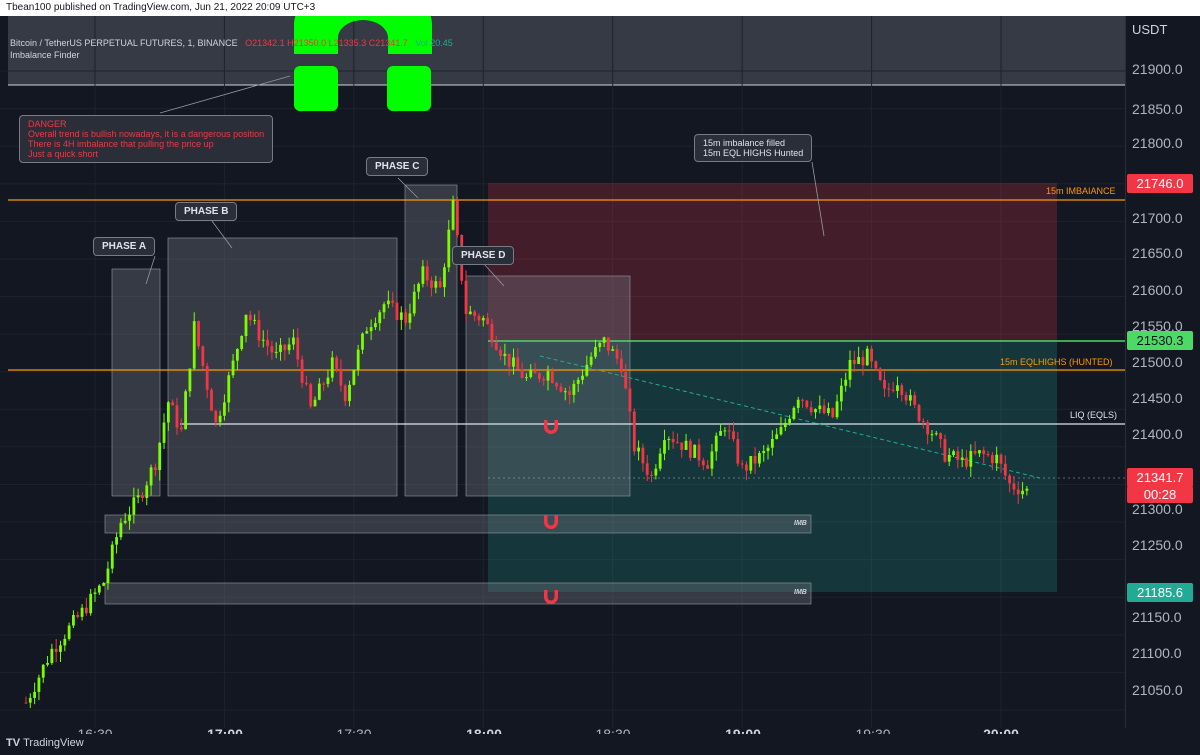  I want to click on target-price-tag: 21185.6, so click(1160, 592).